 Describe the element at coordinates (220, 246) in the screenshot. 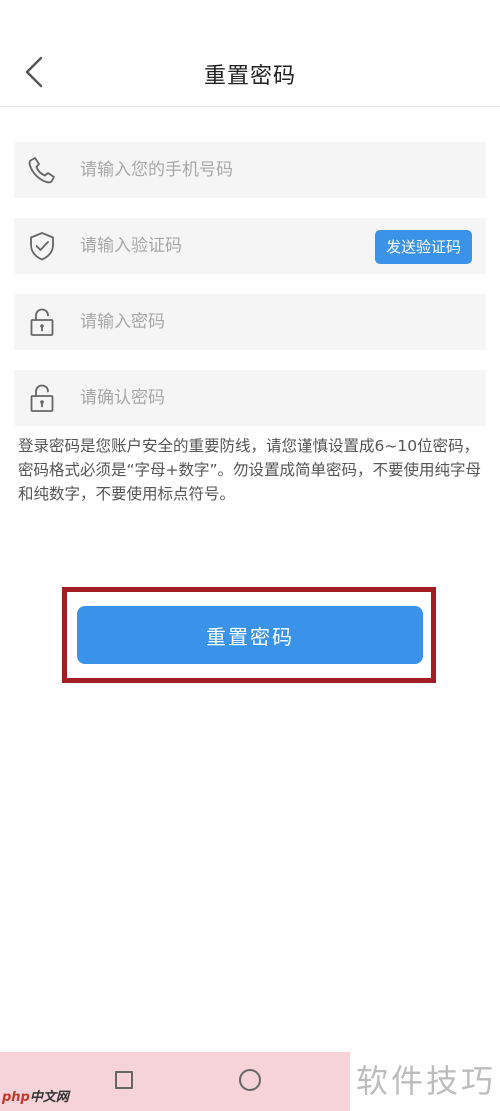

I see `verification-code-input` at that location.